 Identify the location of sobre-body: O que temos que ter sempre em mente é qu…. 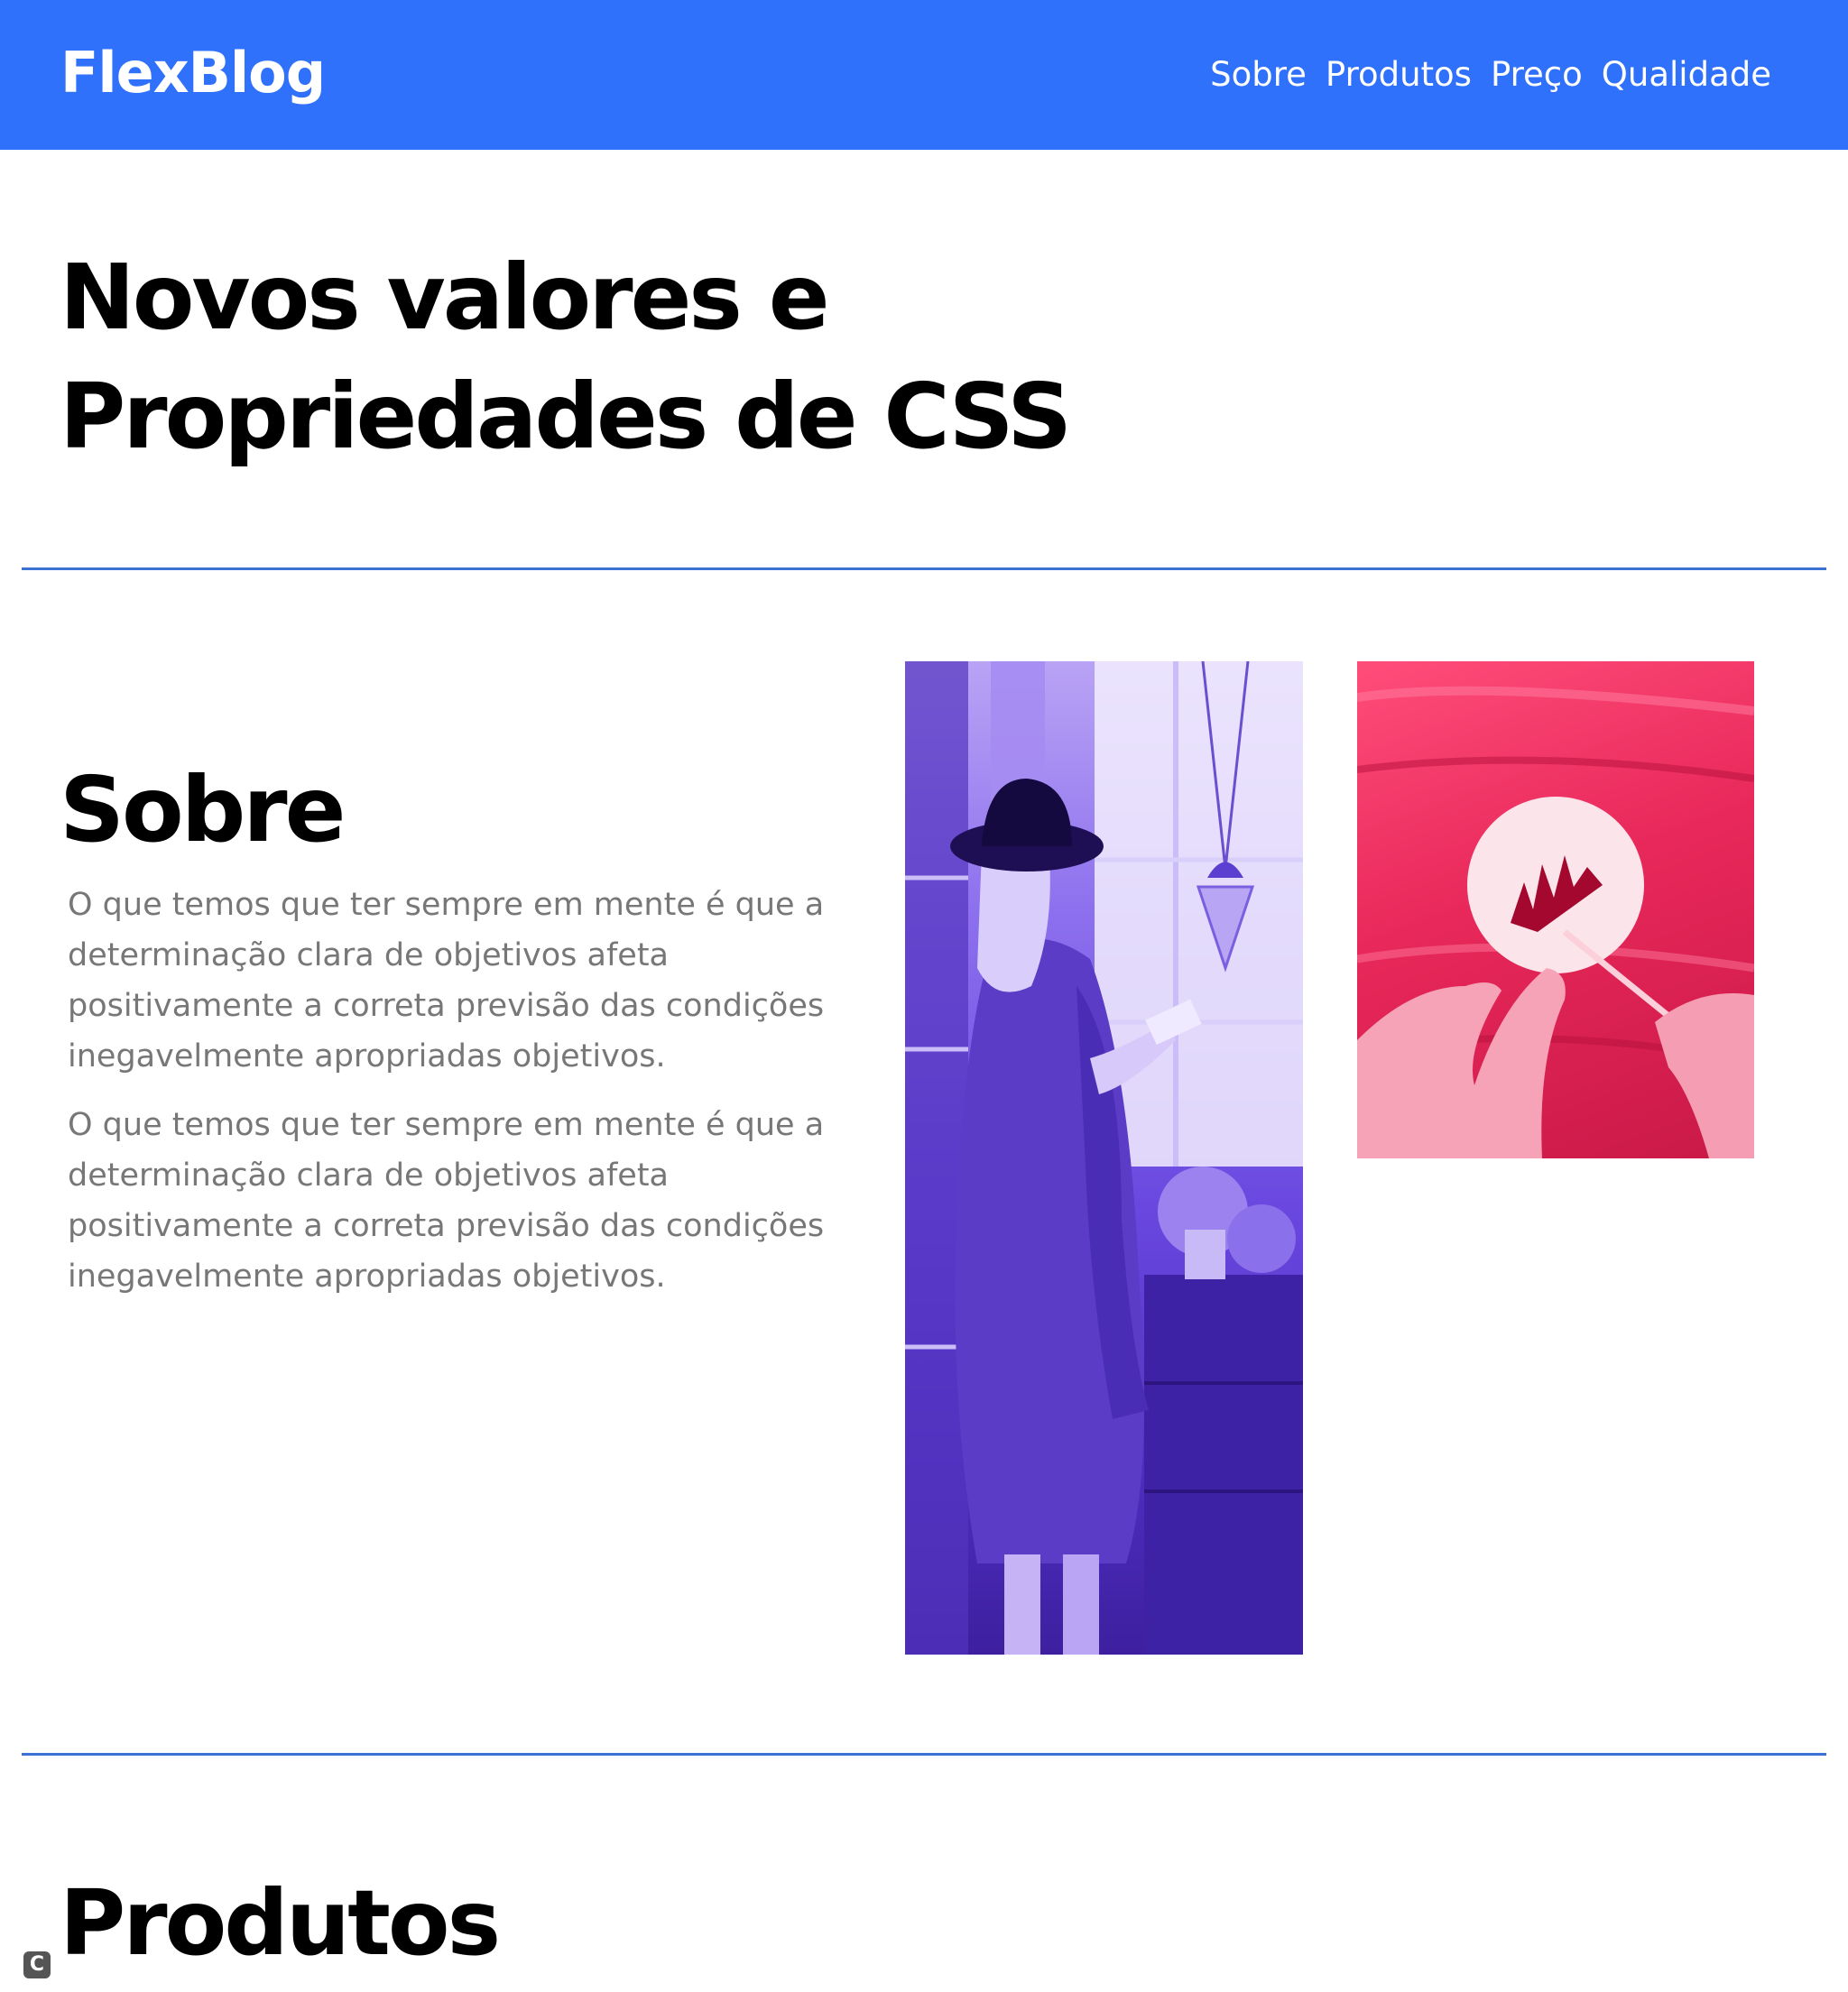
(465, 1100).